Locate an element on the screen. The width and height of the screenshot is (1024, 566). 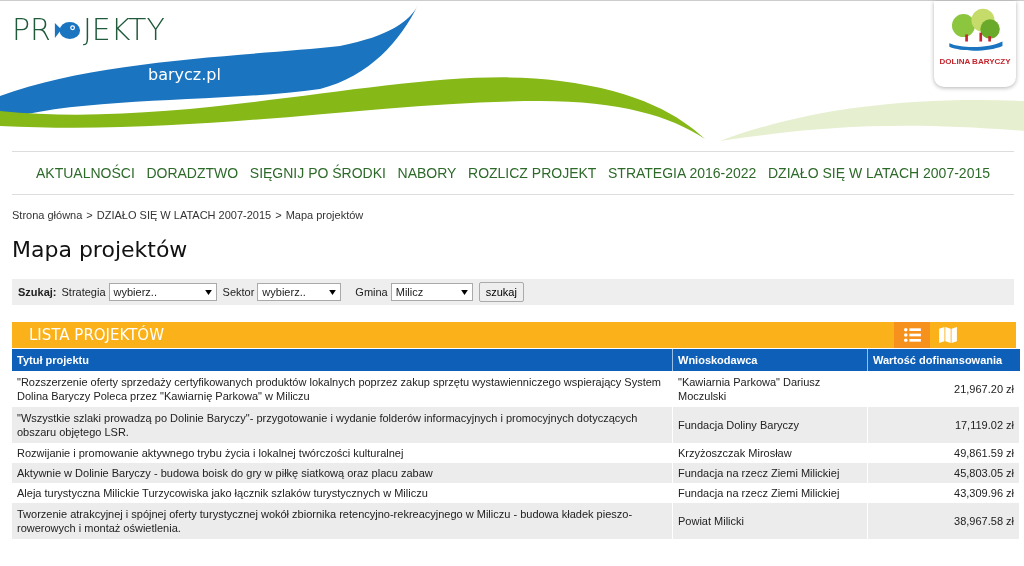
nav-link: SIĘGNIJ PO ŚRODKI is located at coordinates (317, 173).